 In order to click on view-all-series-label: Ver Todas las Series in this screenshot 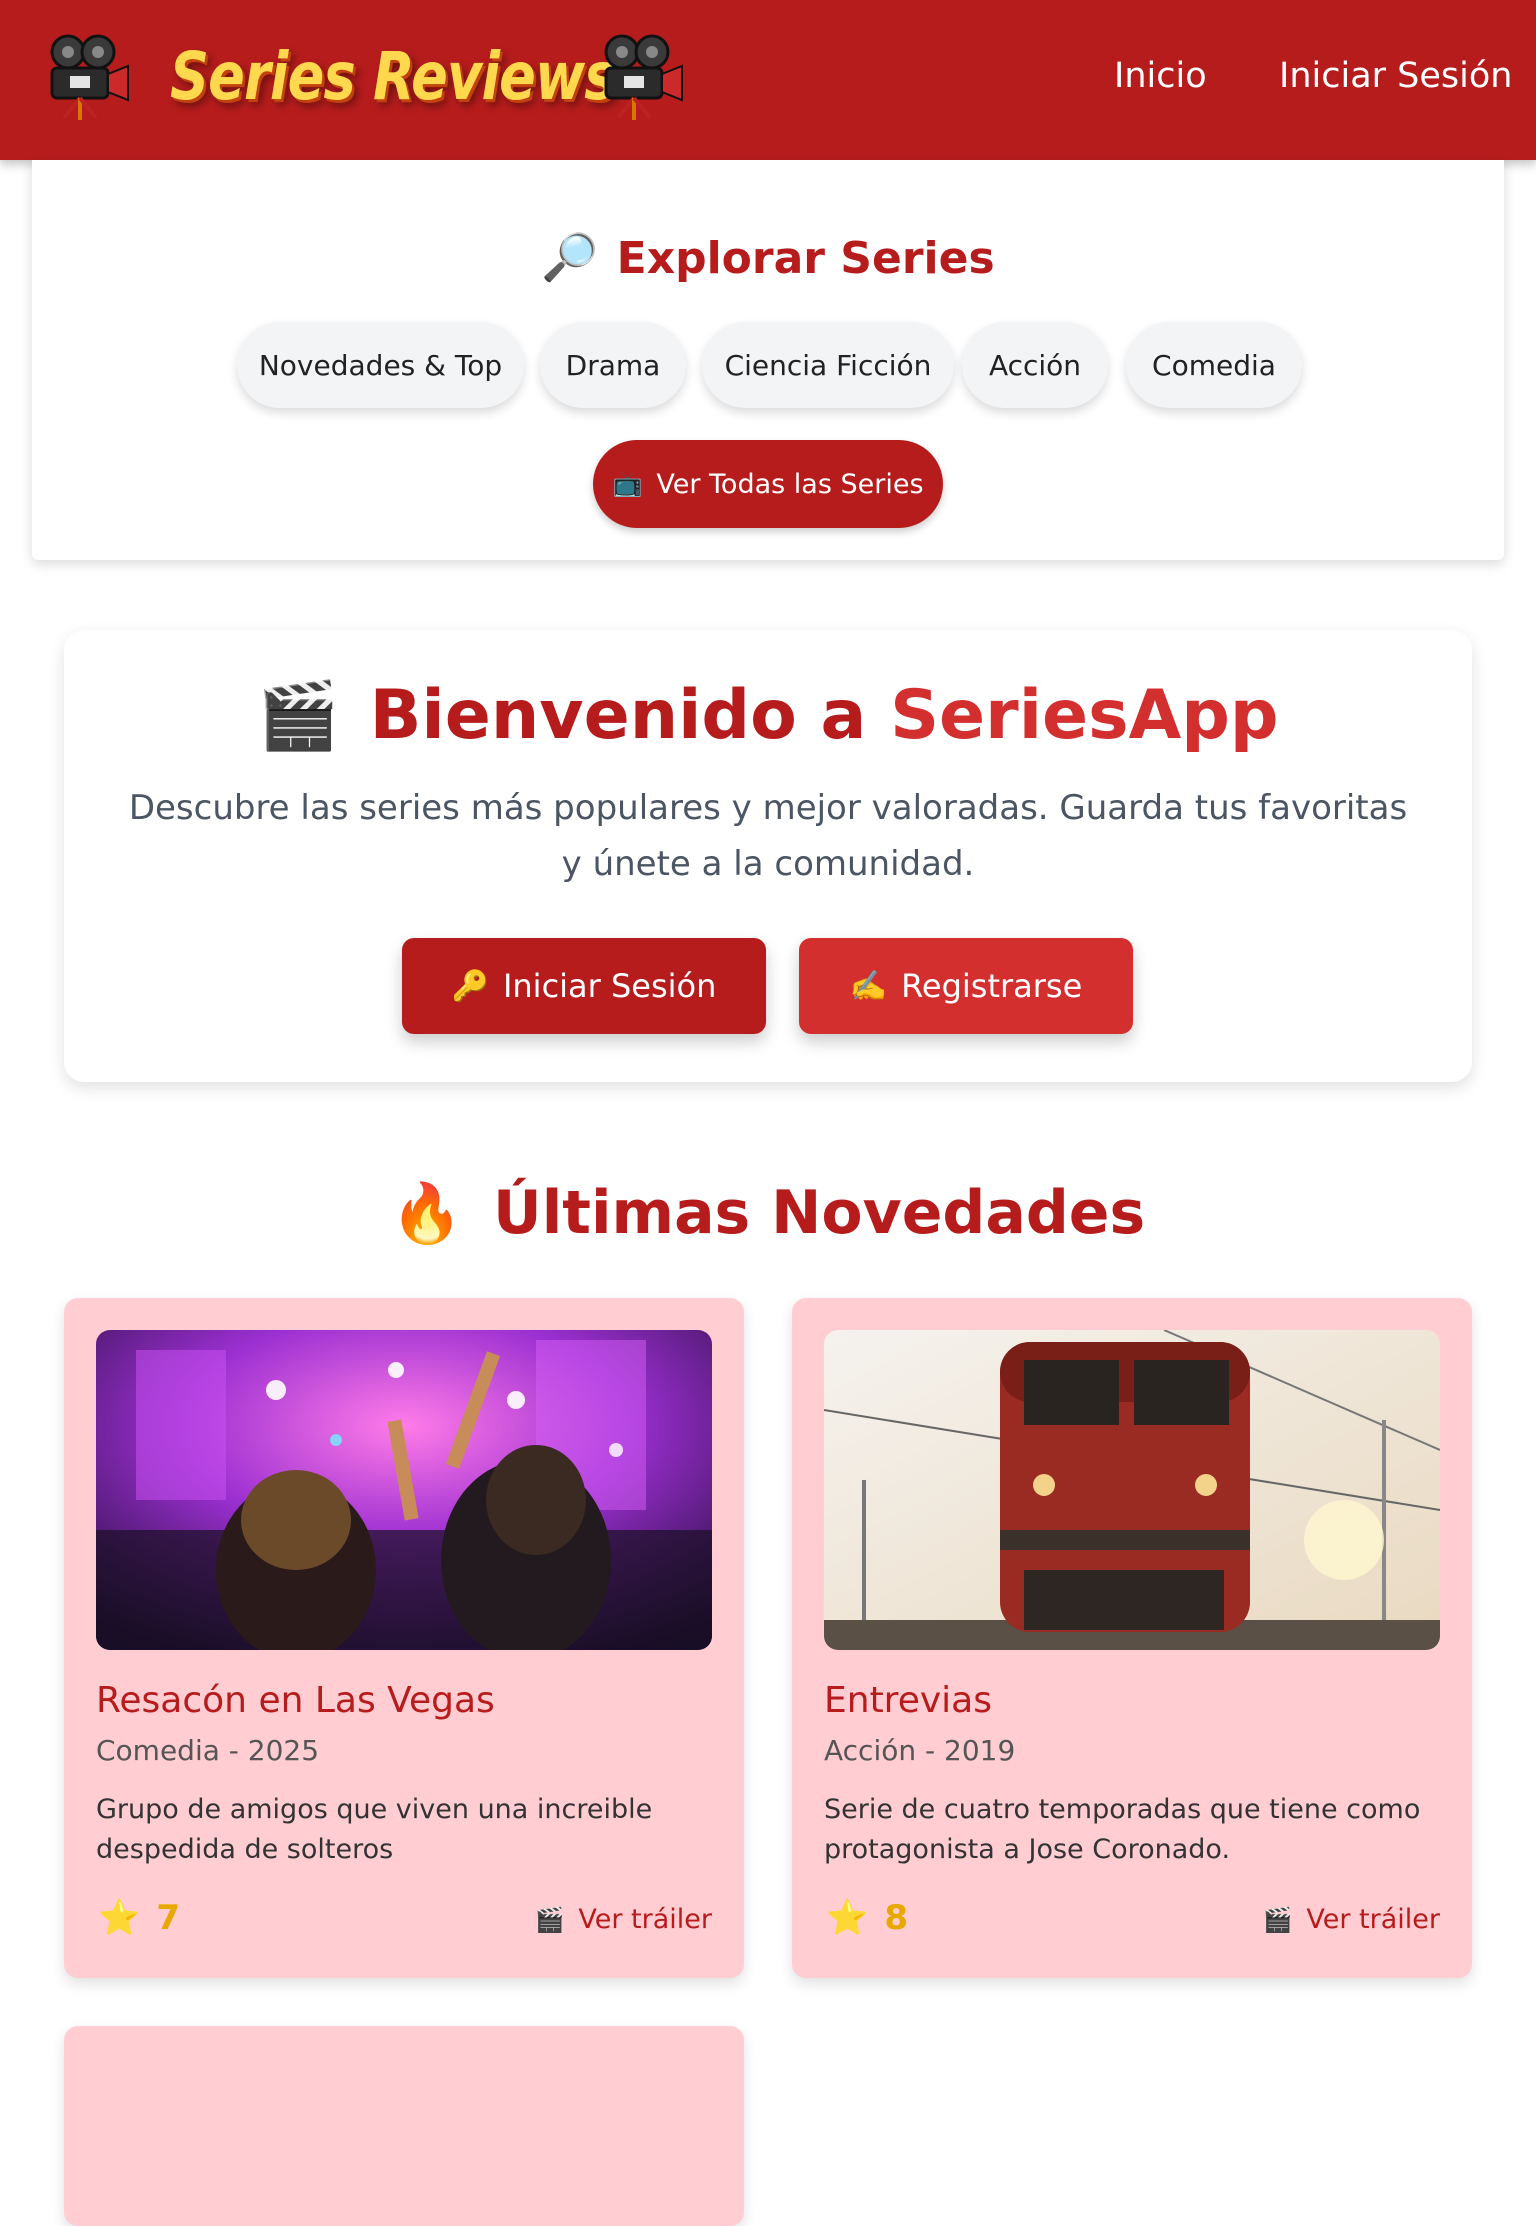, I will do `click(790, 484)`.